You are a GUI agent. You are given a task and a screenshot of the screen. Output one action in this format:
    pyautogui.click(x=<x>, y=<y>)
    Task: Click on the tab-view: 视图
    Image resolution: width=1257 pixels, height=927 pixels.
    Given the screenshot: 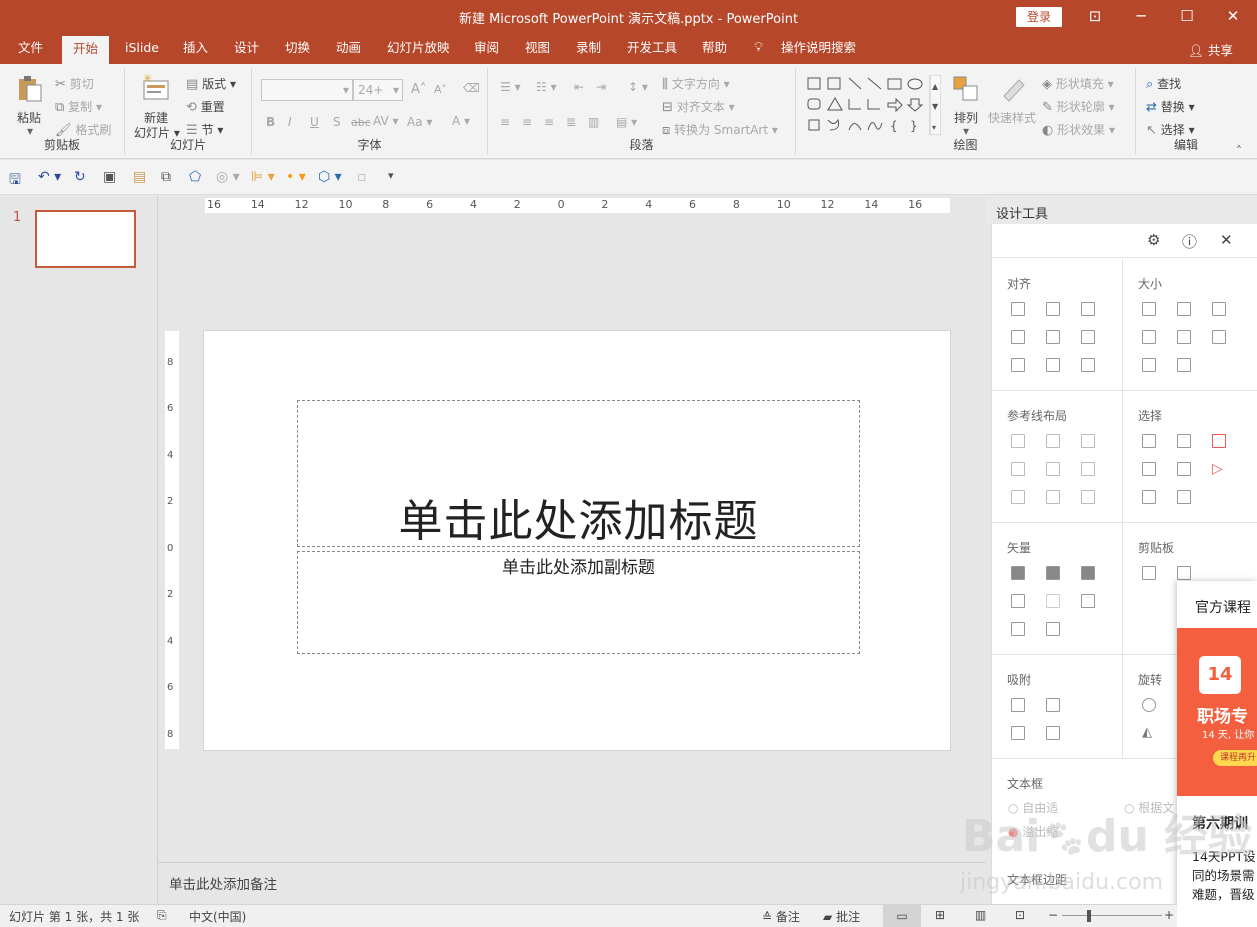 What is the action you would take?
    pyautogui.click(x=537, y=49)
    